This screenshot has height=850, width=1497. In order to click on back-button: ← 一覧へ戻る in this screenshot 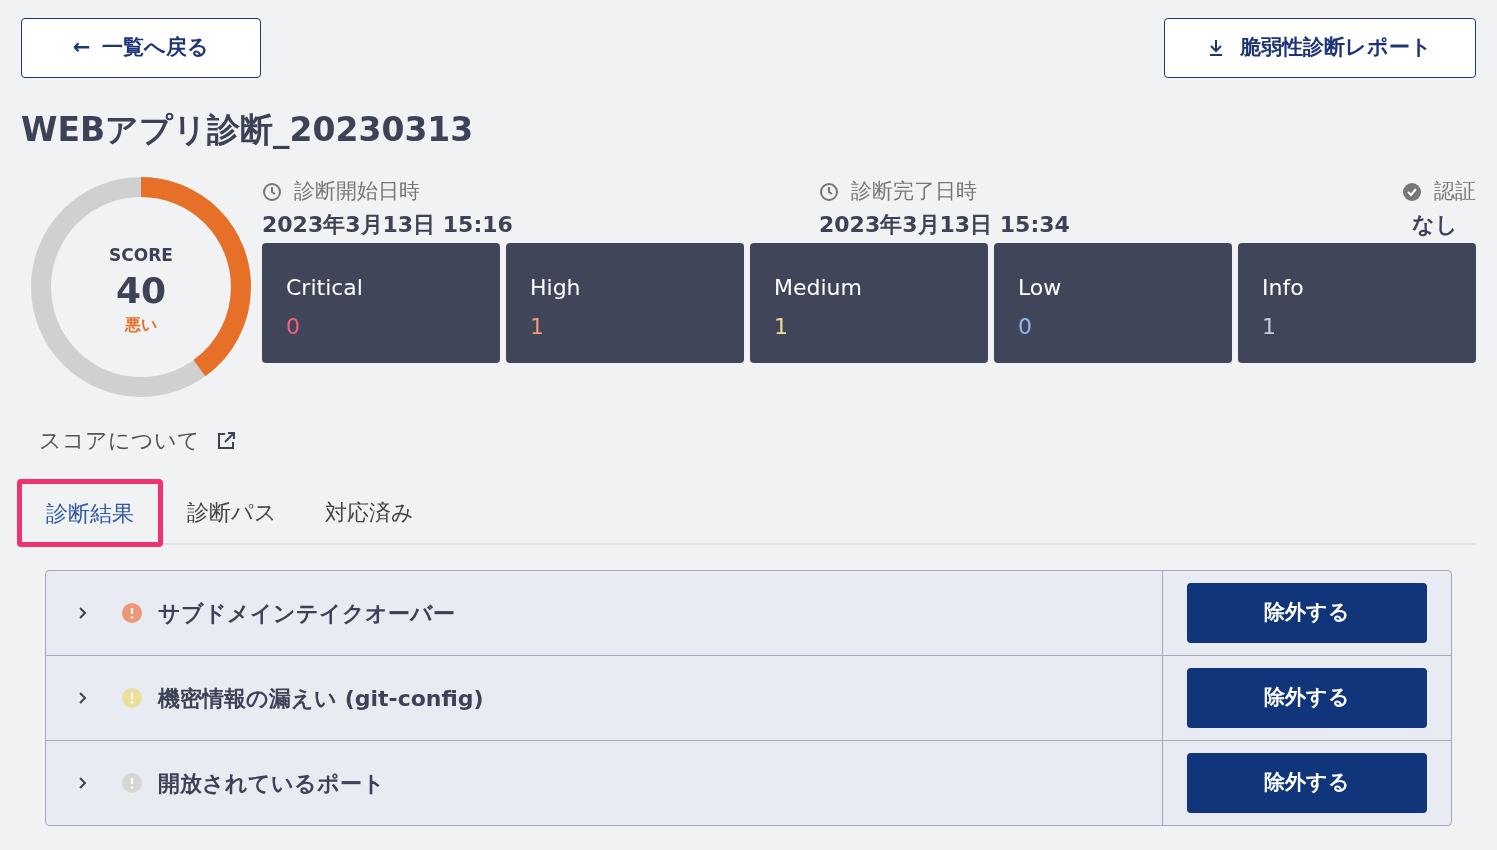, I will do `click(141, 48)`.